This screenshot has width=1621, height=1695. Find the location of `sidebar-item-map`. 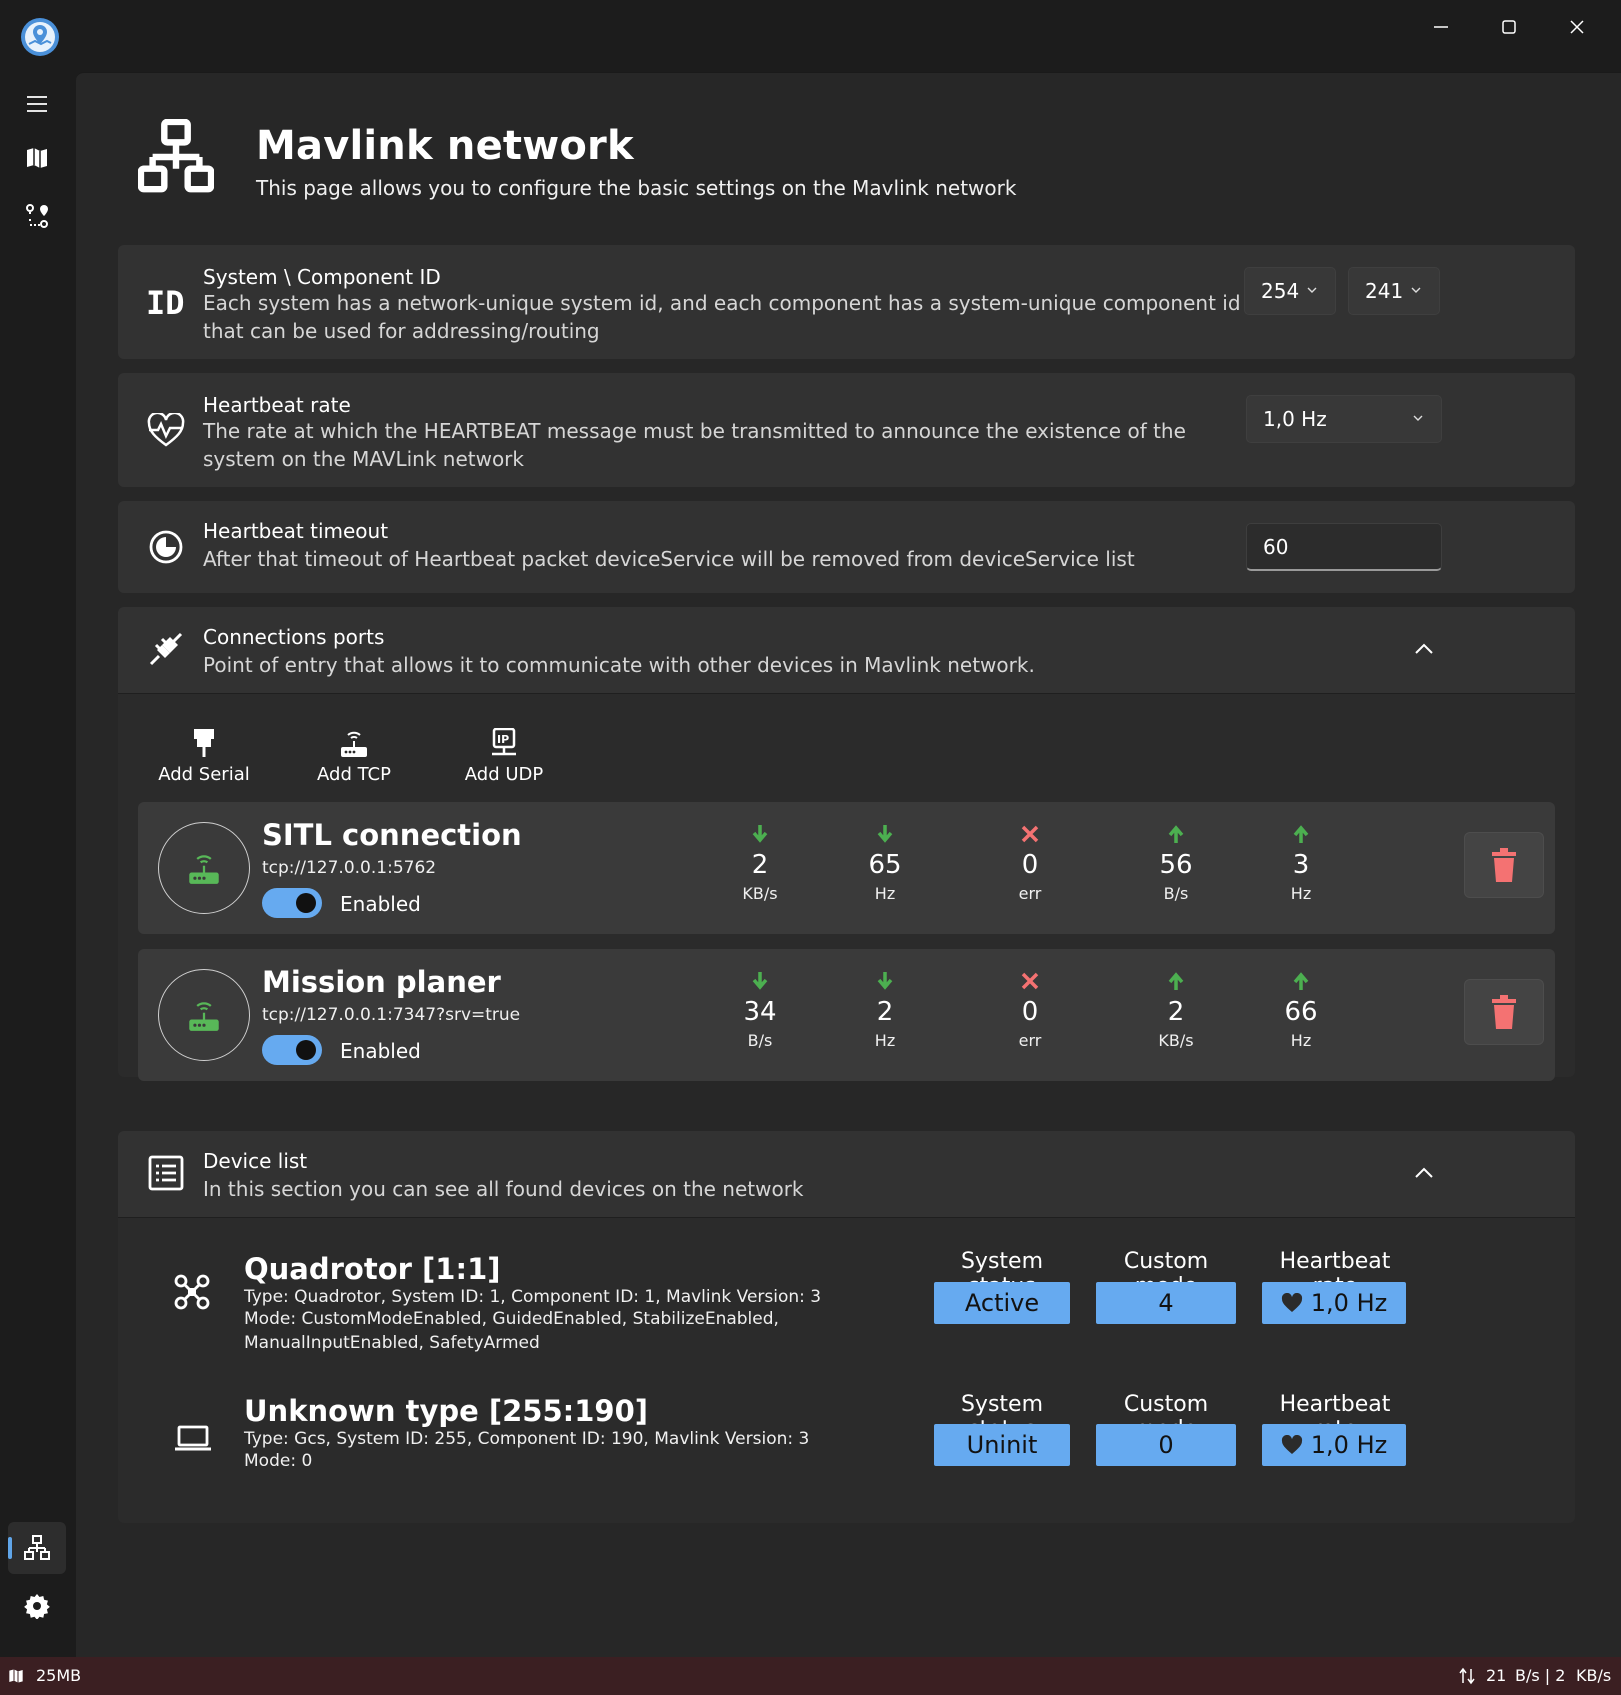

sidebar-item-map is located at coordinates (37, 158).